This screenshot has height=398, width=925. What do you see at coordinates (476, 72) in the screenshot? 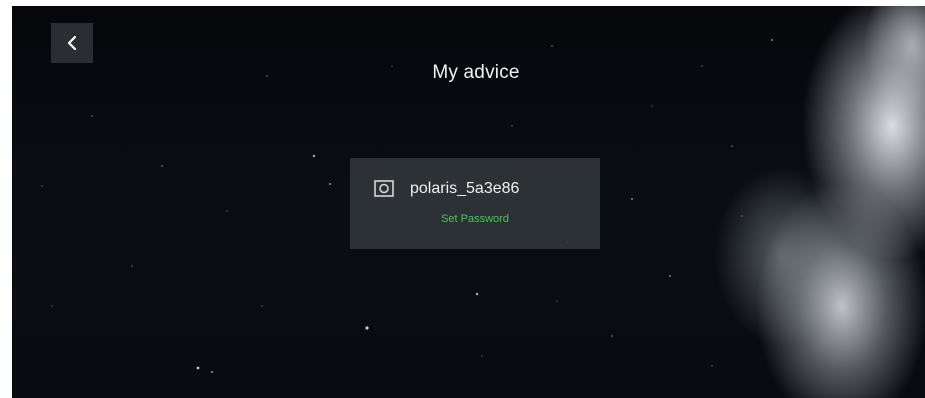
I see `page-title: My advice` at bounding box center [476, 72].